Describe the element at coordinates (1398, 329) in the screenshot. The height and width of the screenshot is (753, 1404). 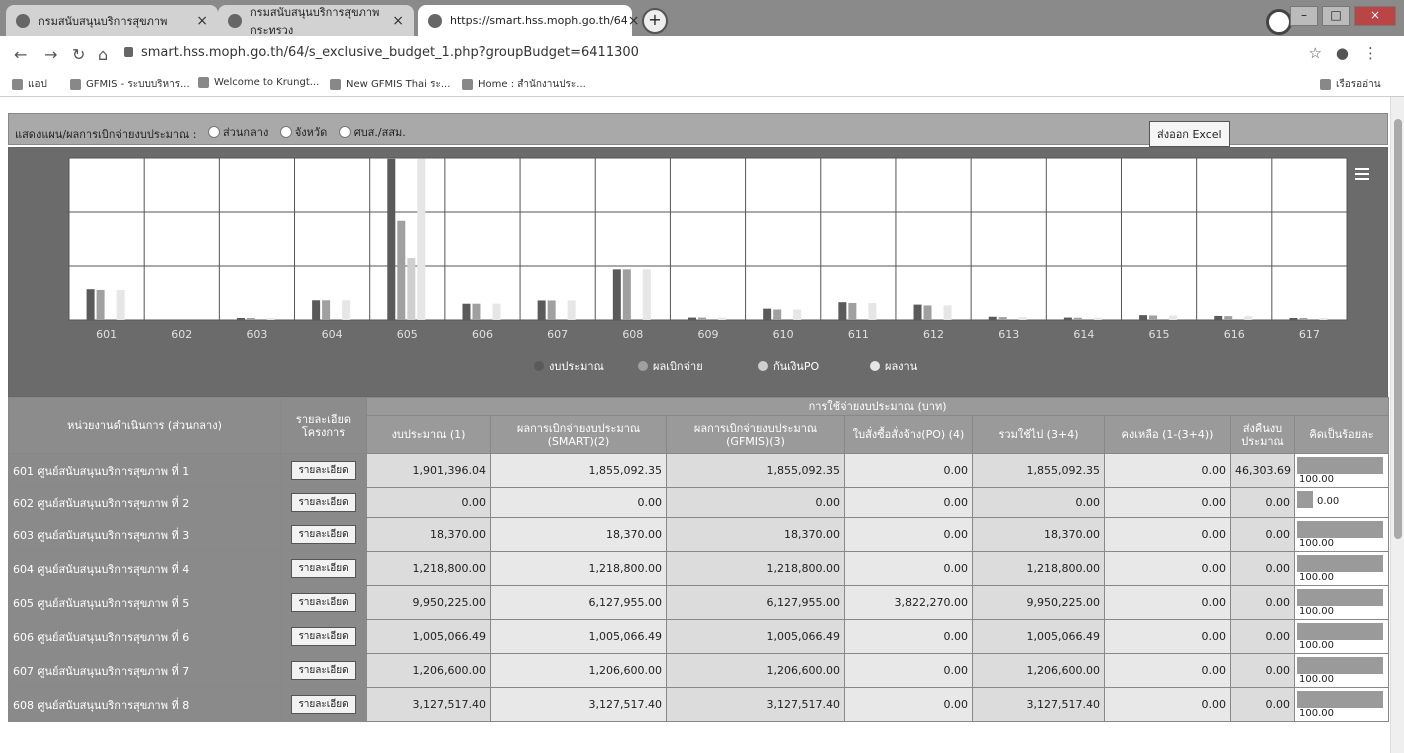
I see `scrollbar-thumb` at that location.